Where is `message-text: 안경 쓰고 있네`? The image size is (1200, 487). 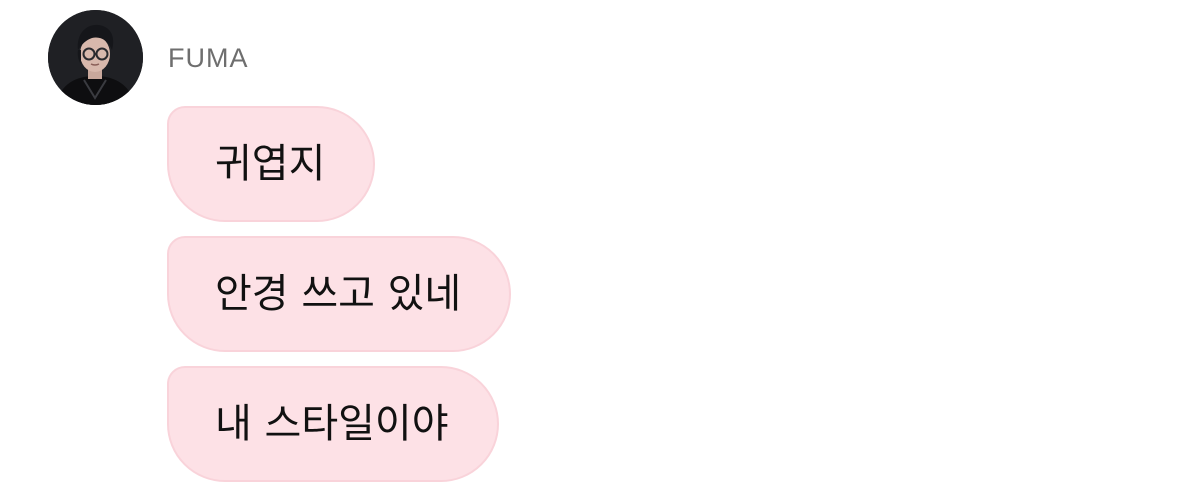 message-text: 안경 쓰고 있네 is located at coordinates (338, 294).